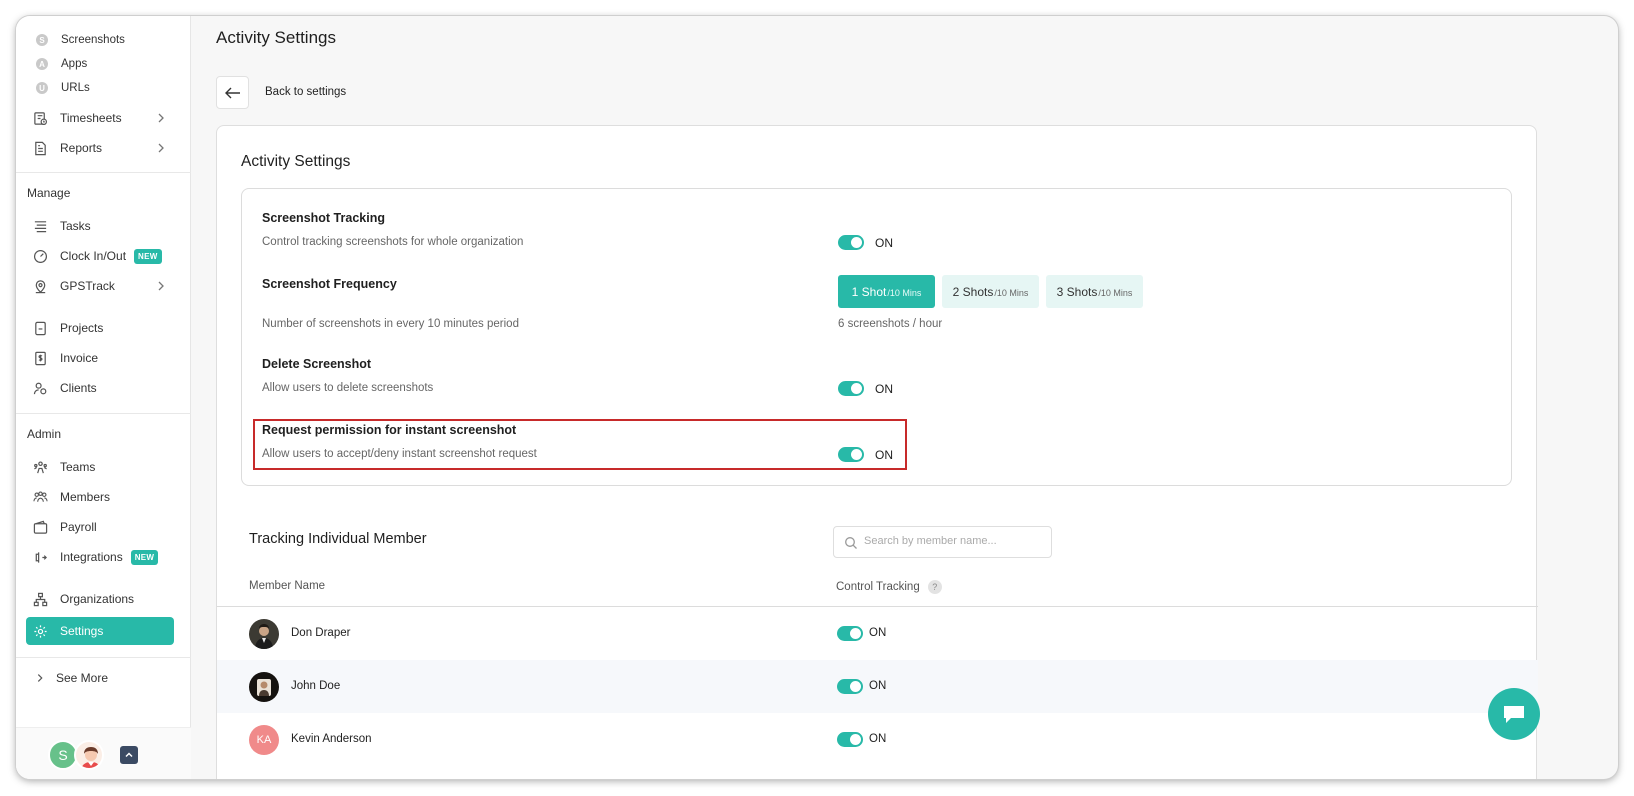  What do you see at coordinates (42, 40) in the screenshot?
I see `screenshots-icon: S` at bounding box center [42, 40].